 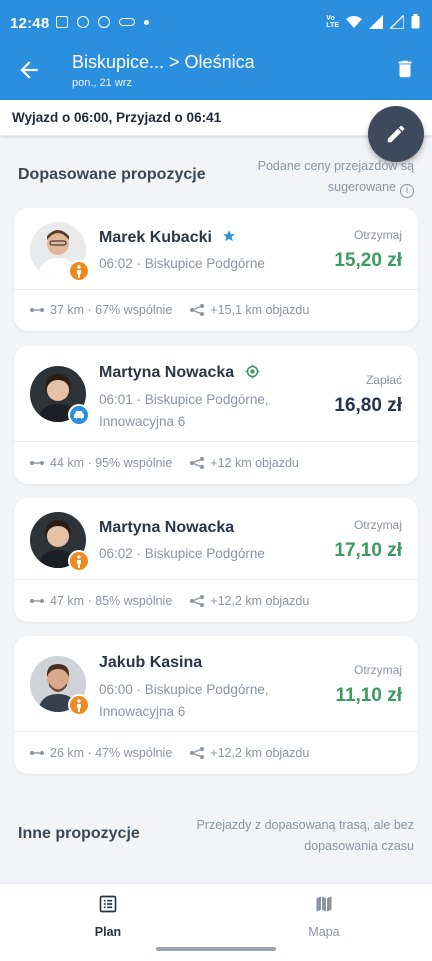 I want to click on wifi-icon, so click(x=354, y=21).